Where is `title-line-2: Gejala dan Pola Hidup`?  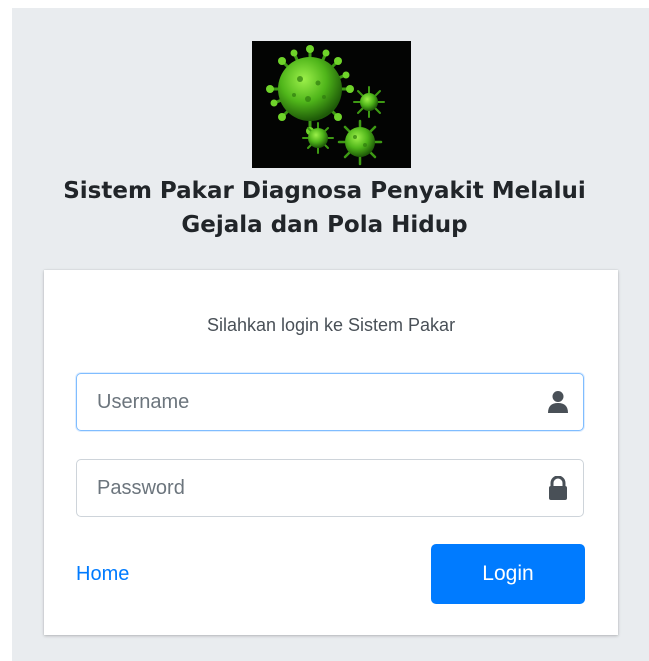
title-line-2: Gejala dan Pola Hidup is located at coordinates (324, 225).